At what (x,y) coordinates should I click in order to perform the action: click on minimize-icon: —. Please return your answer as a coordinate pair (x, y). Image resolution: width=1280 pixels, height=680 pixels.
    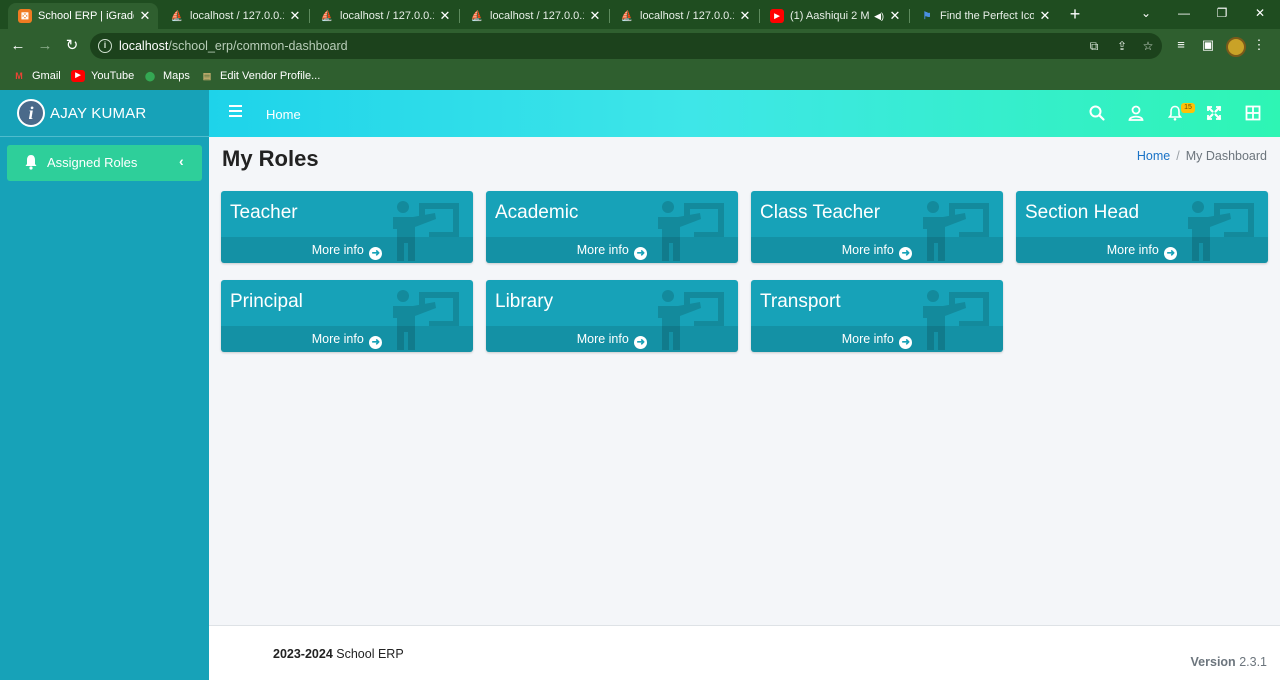
    Looking at the image, I should click on (1184, 13).